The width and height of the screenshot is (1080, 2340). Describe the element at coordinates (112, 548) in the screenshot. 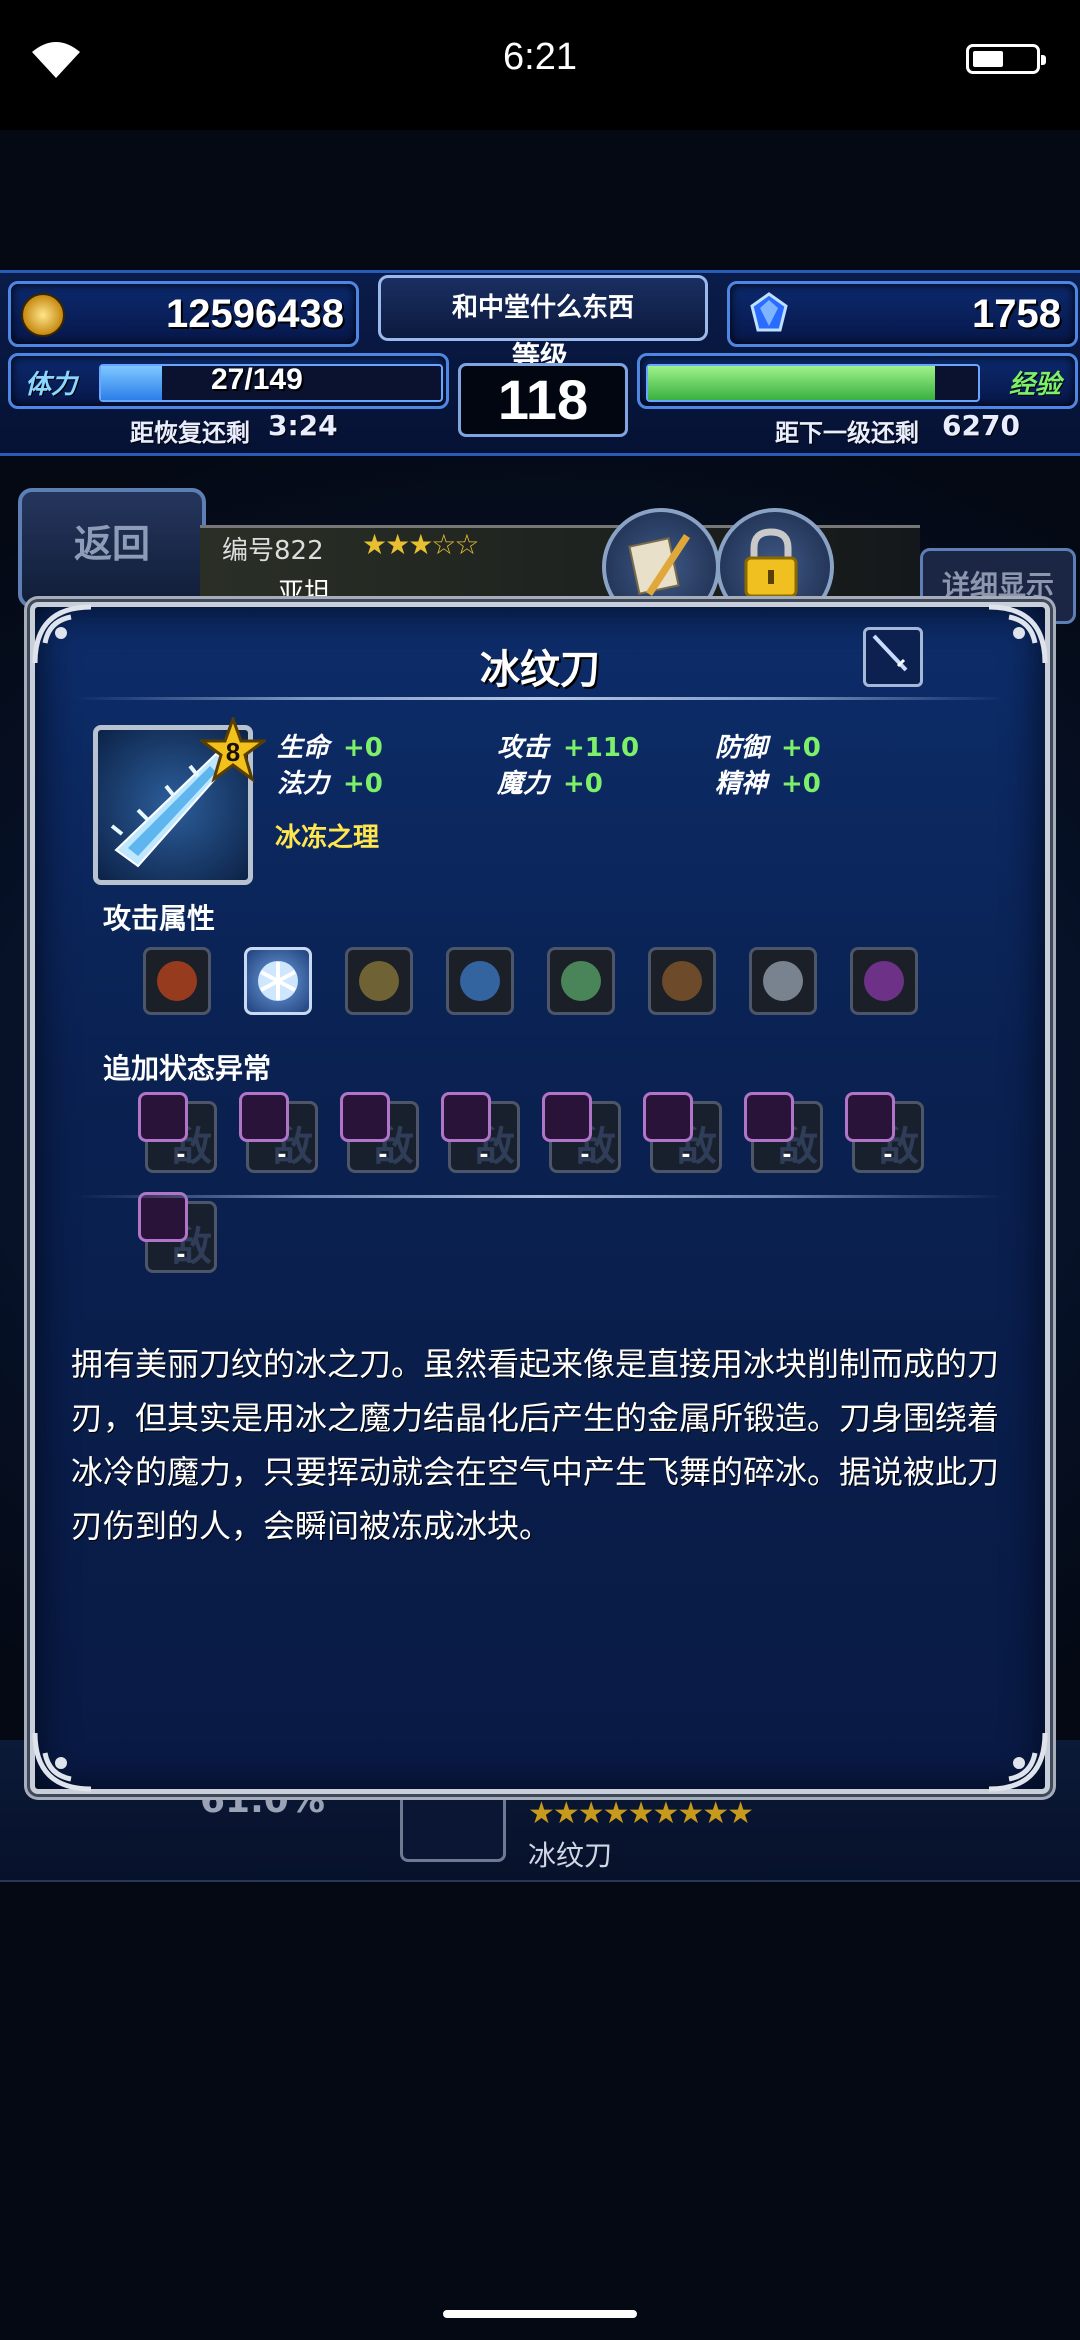

I see `back-button: 返回` at that location.